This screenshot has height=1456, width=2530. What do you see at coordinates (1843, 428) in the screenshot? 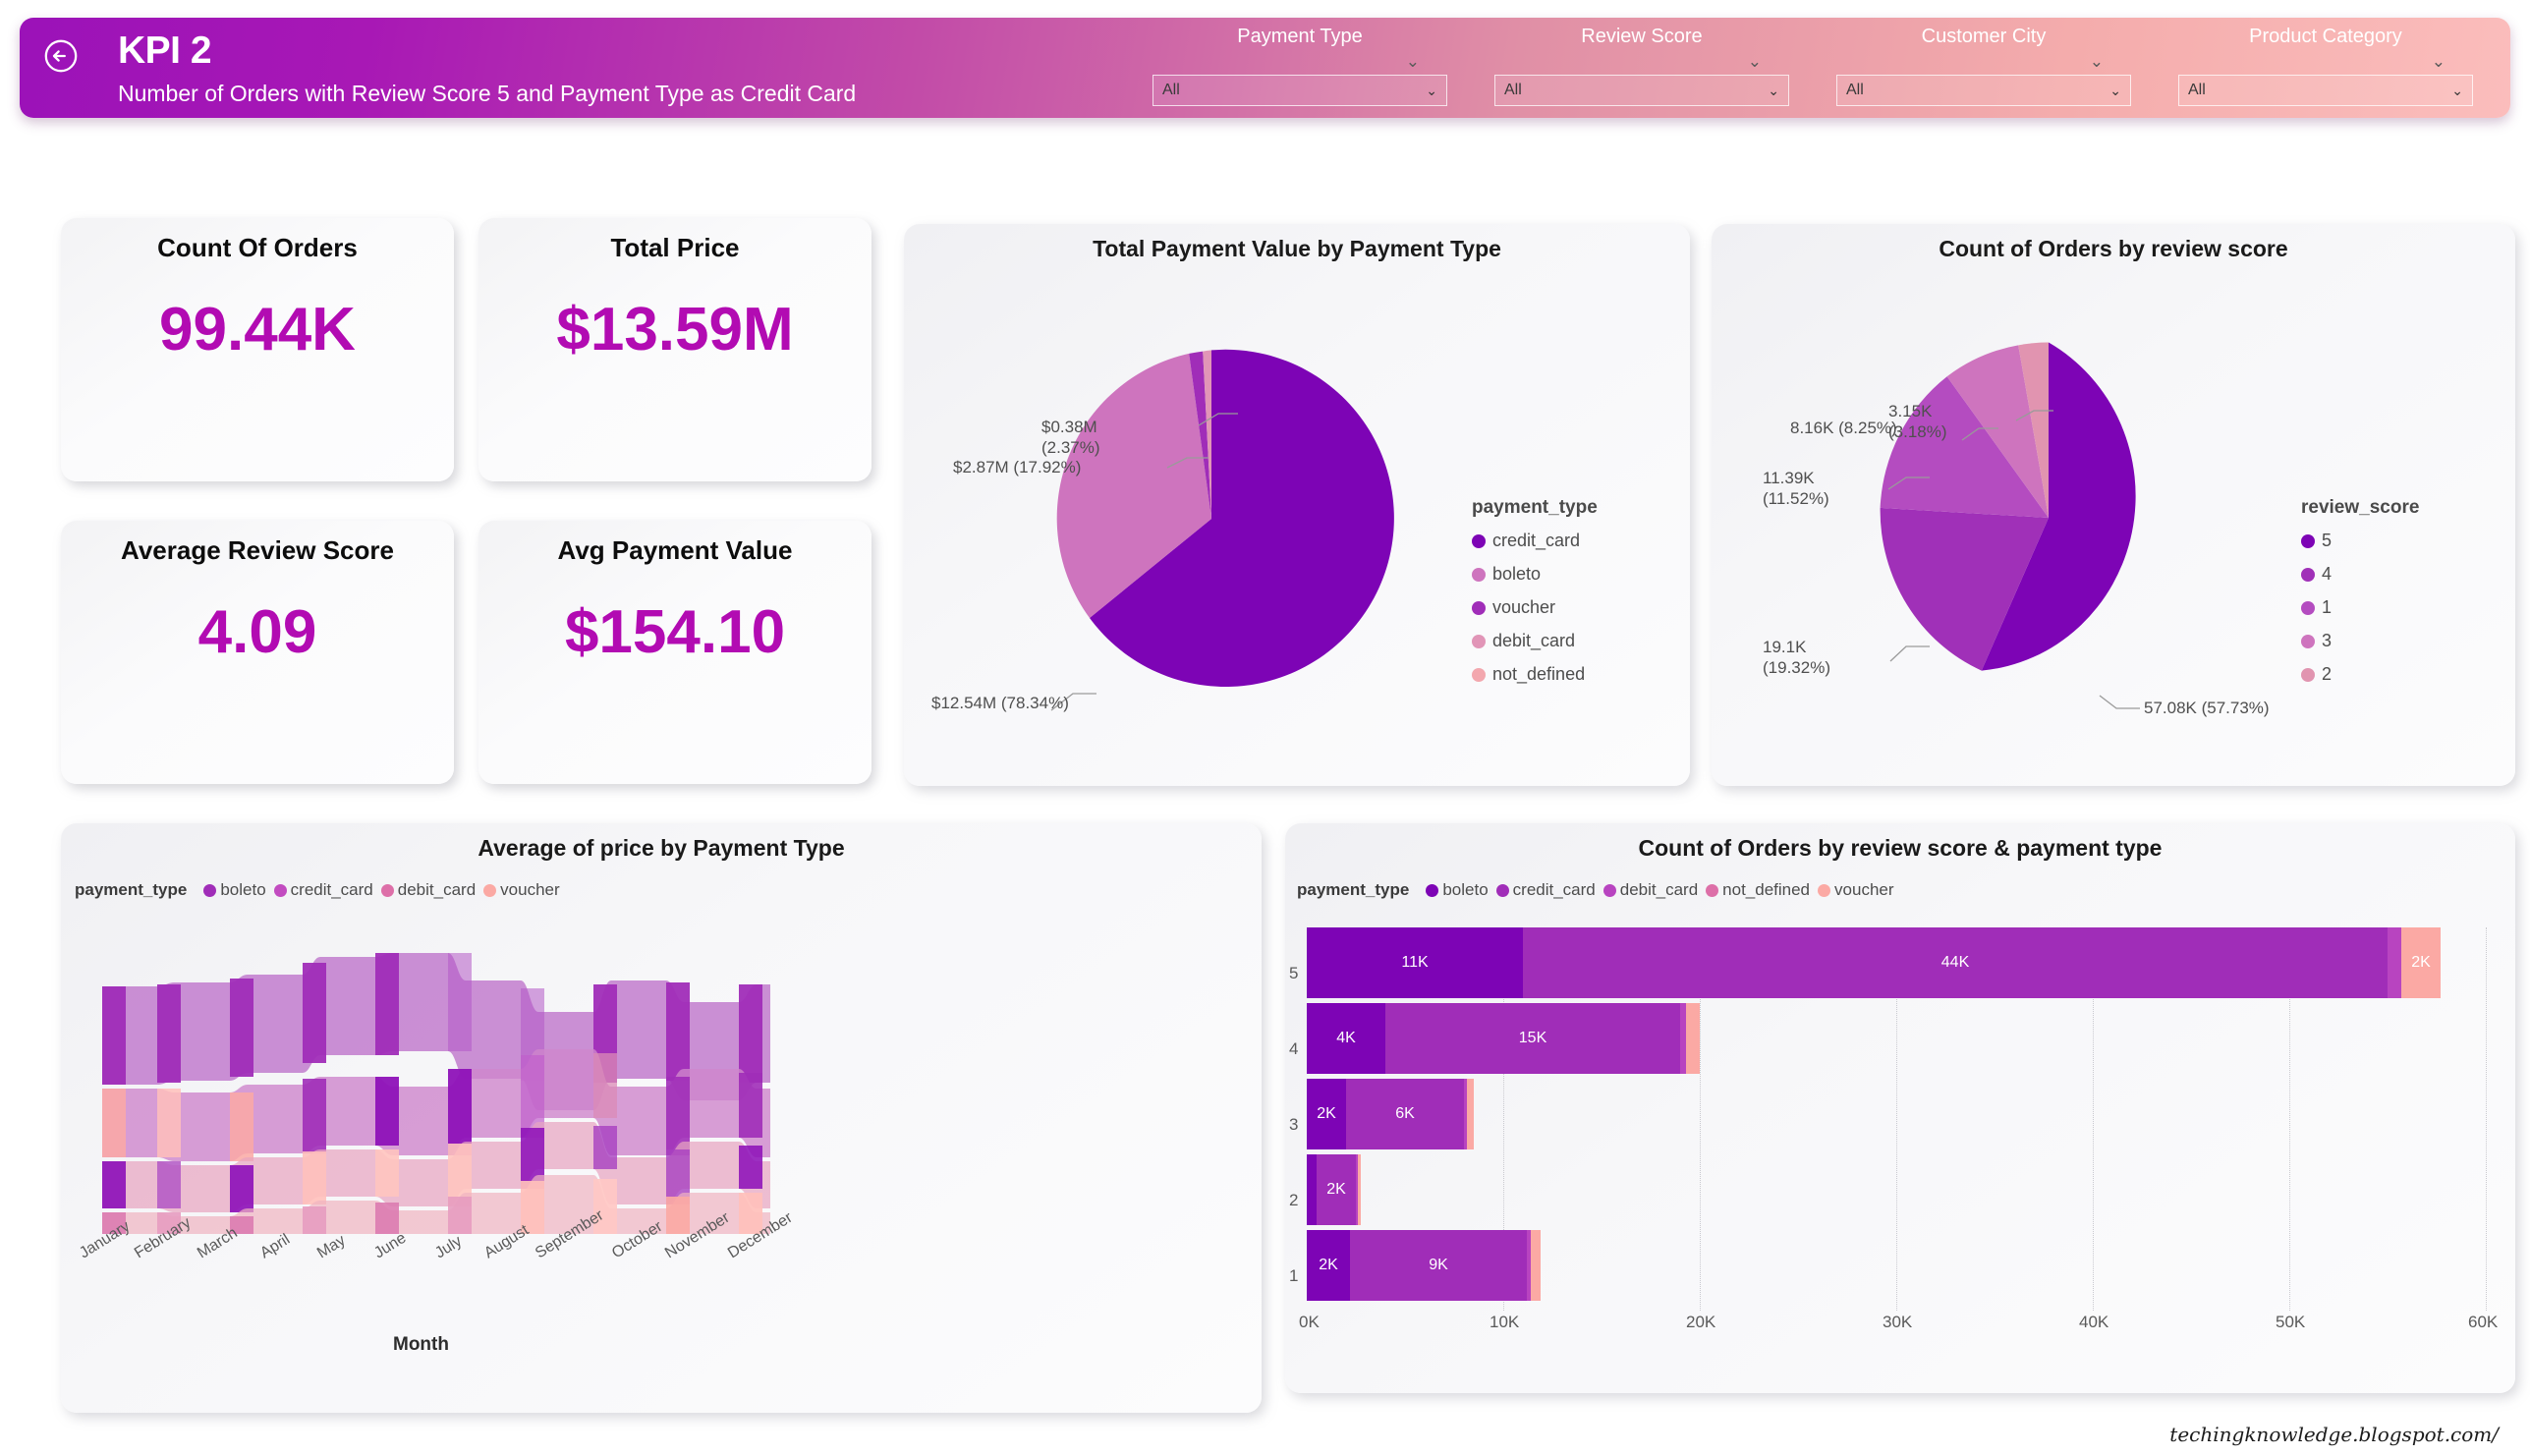
I see `pie-label-score-3: 8.16K (8.25%)` at bounding box center [1843, 428].